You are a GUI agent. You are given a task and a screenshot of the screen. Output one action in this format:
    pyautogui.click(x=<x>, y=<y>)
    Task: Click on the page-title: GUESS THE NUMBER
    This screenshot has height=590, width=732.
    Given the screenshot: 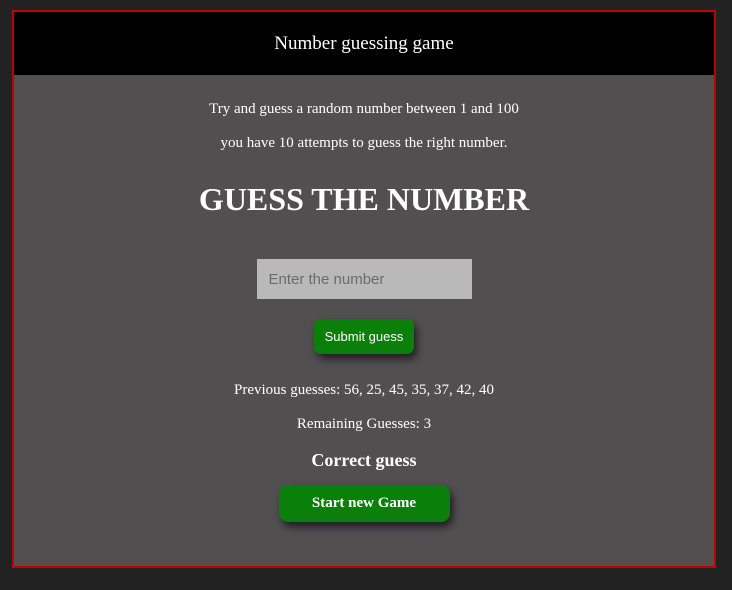 What is the action you would take?
    pyautogui.click(x=364, y=199)
    